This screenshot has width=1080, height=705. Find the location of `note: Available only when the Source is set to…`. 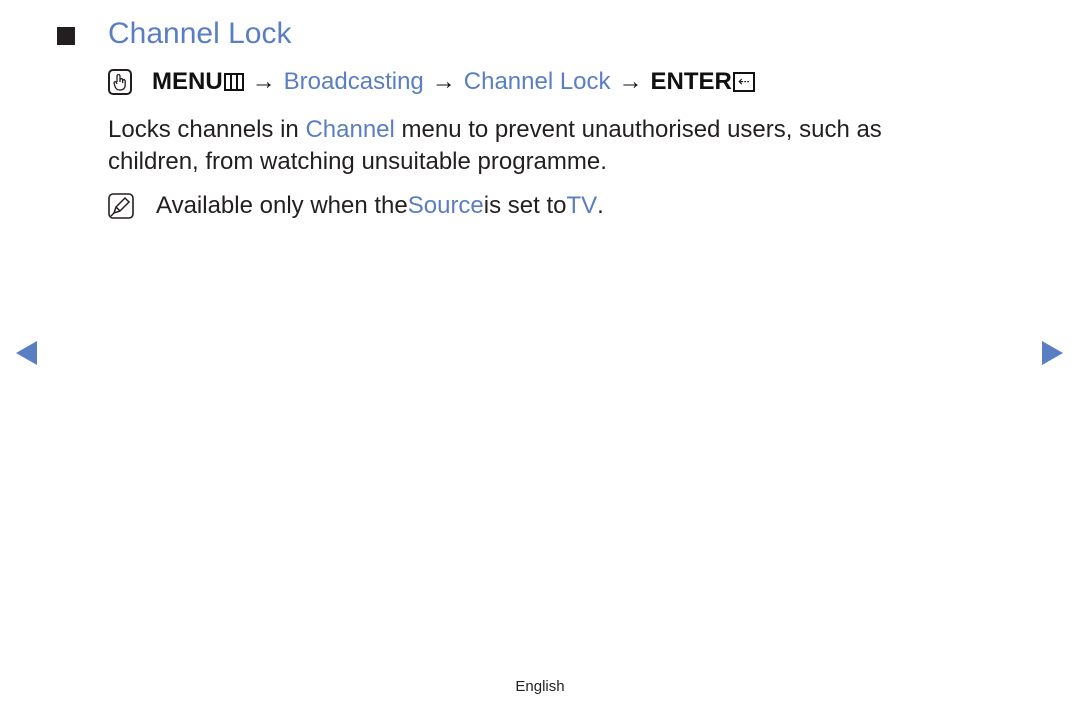

note: Available only when the Source is set to… is located at coordinates (356, 206).